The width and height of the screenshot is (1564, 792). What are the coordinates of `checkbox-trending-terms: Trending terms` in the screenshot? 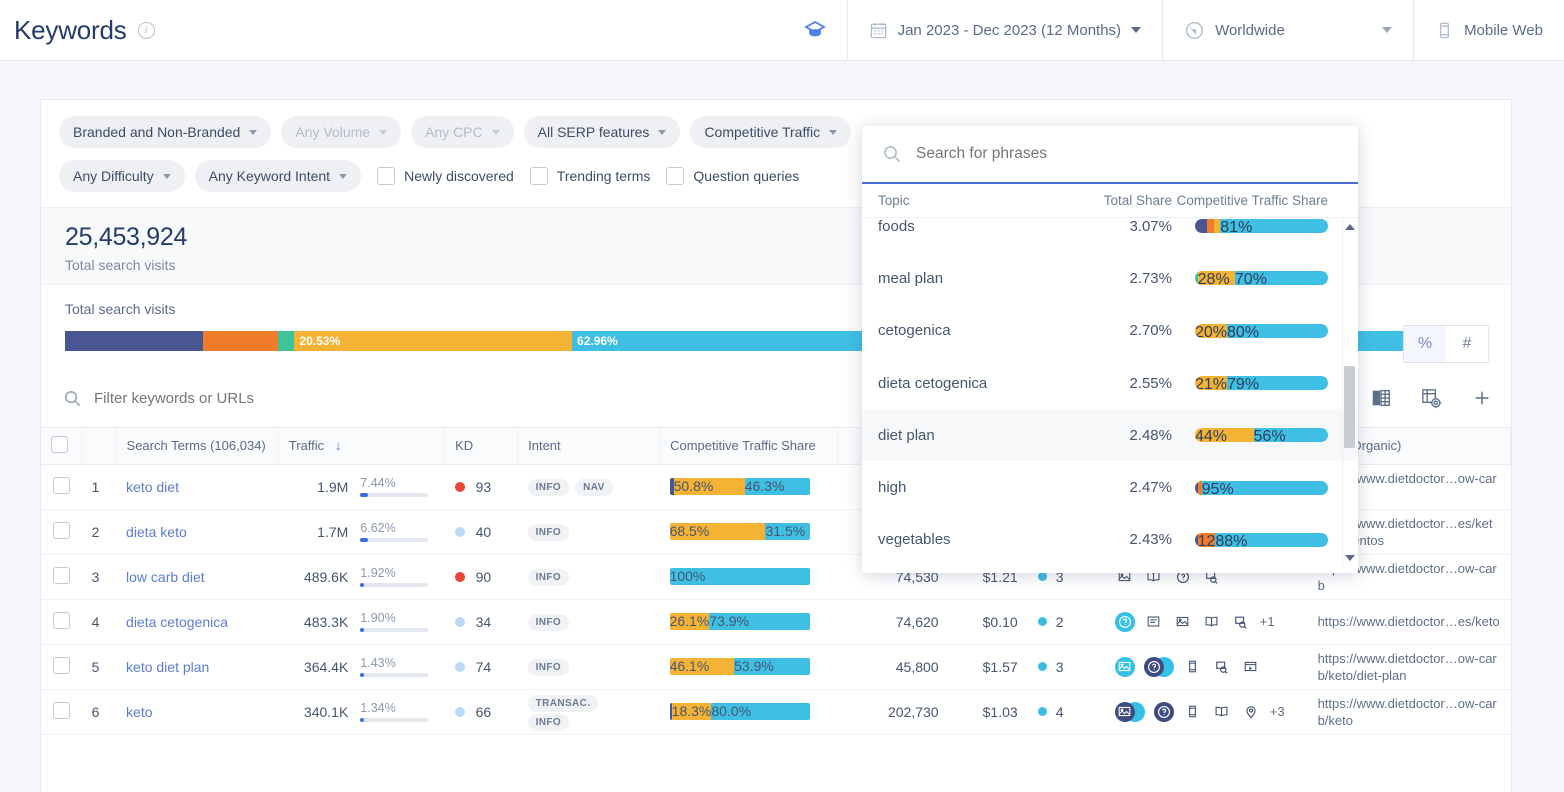 It's located at (589, 176).